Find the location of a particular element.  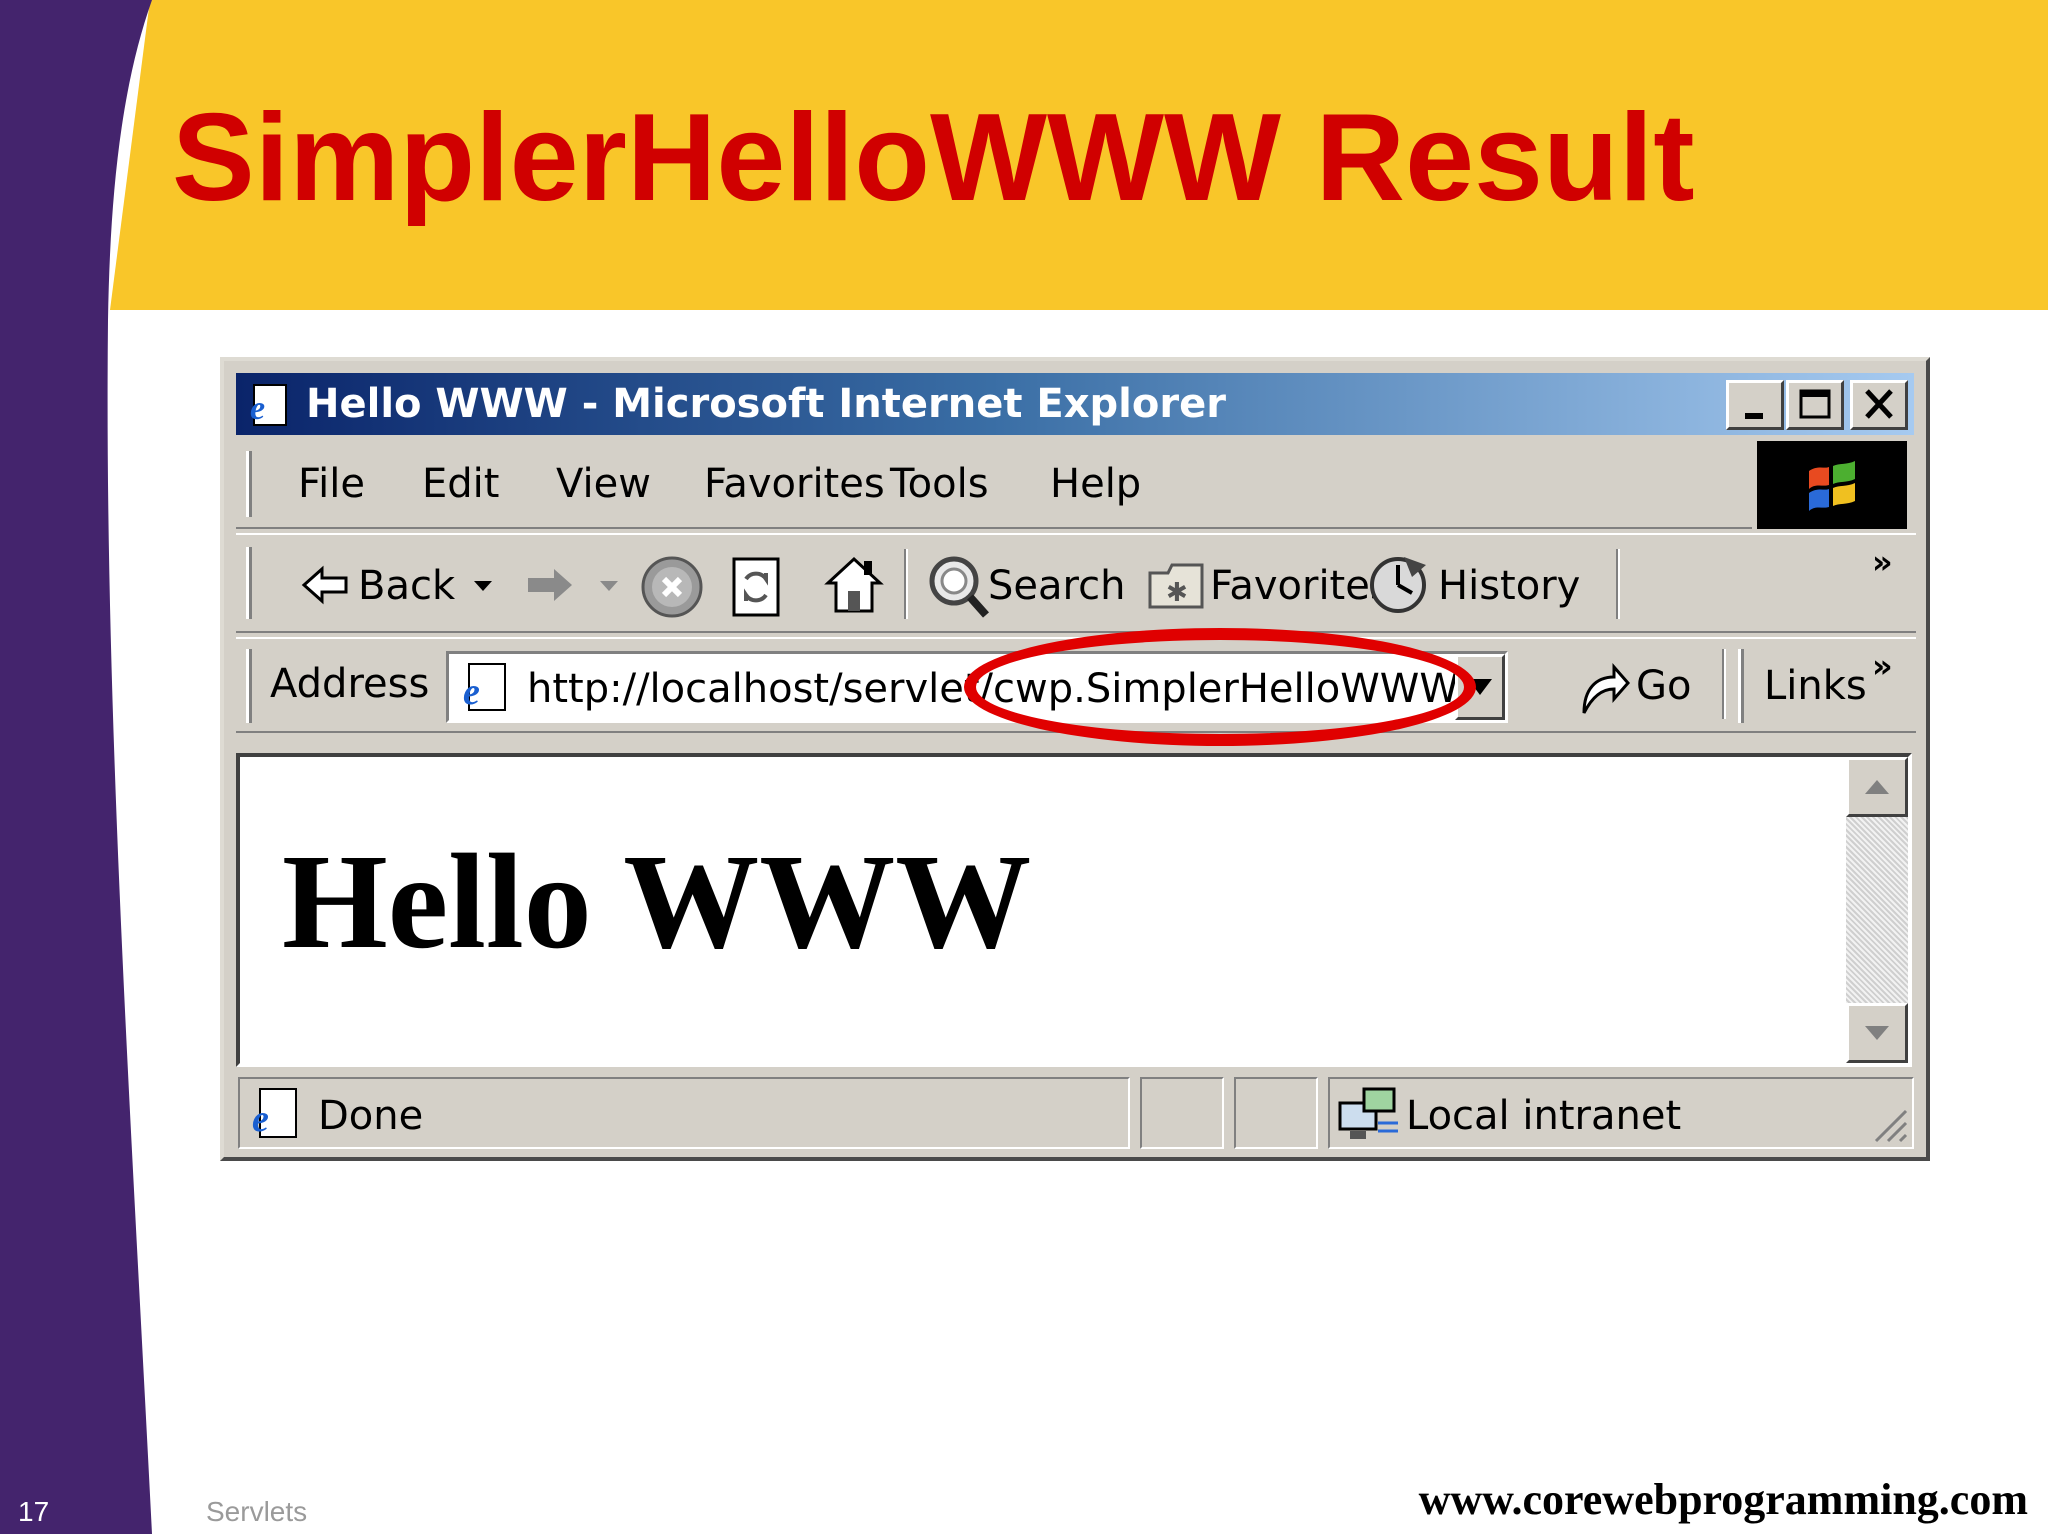

menu-help: Help is located at coordinates (1095, 484).